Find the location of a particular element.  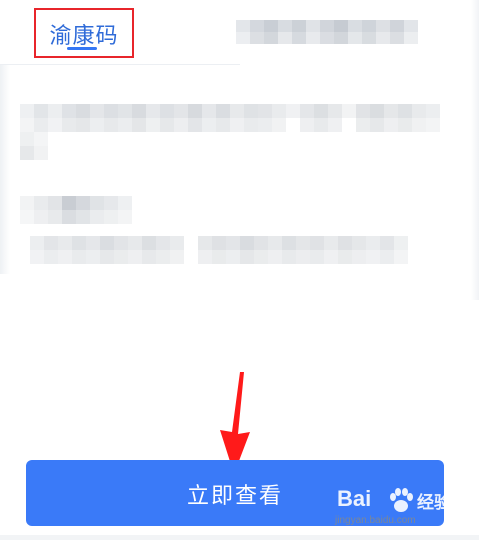

blurred-text-block is located at coordinates (230, 132).